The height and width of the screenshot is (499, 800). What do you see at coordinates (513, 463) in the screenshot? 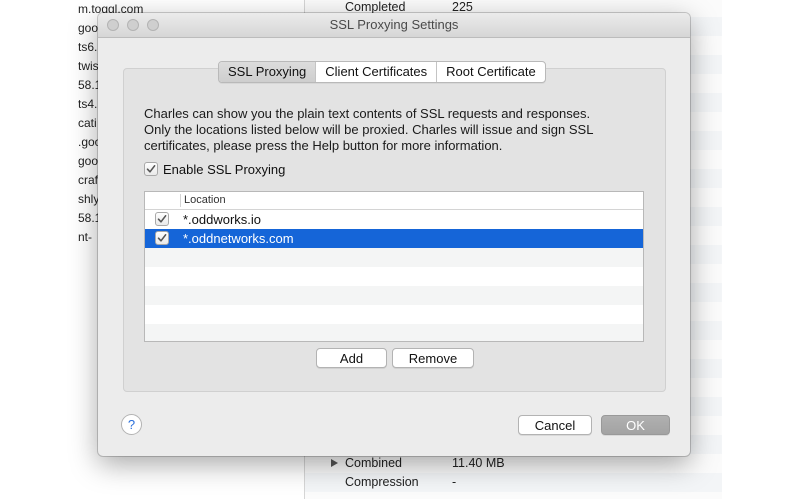
I see `detail-row: Combined 11.40 MB` at bounding box center [513, 463].